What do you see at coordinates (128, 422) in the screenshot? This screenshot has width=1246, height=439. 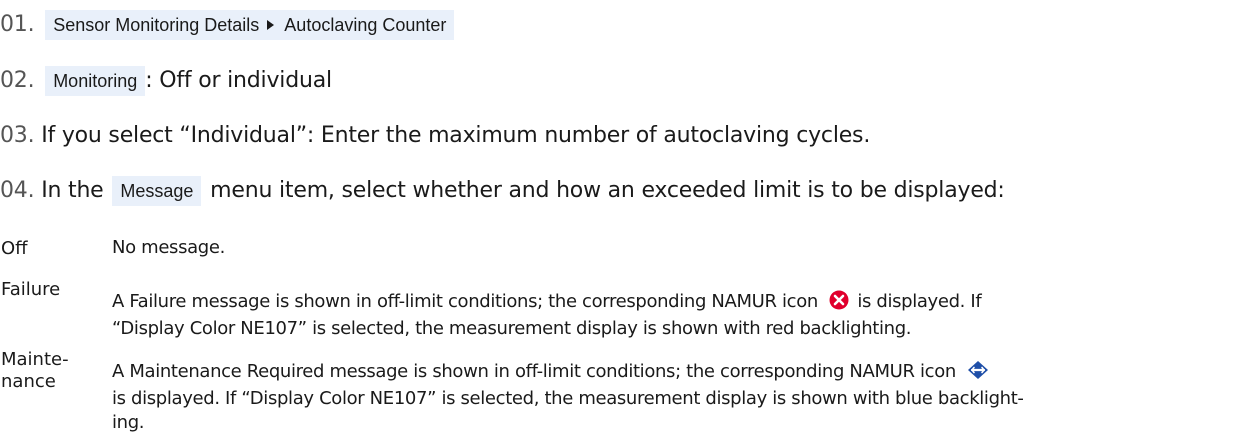 I see `maintenance-desc-text-3: ing.` at bounding box center [128, 422].